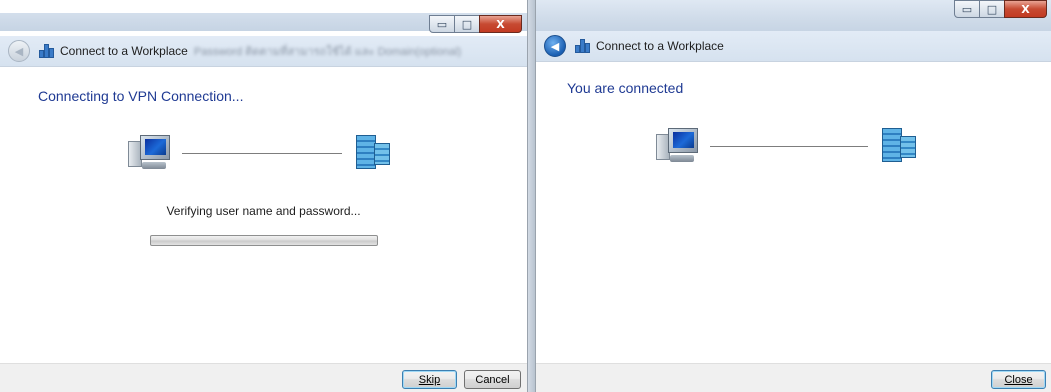  What do you see at coordinates (531, 196) in the screenshot?
I see `window-gap` at bounding box center [531, 196].